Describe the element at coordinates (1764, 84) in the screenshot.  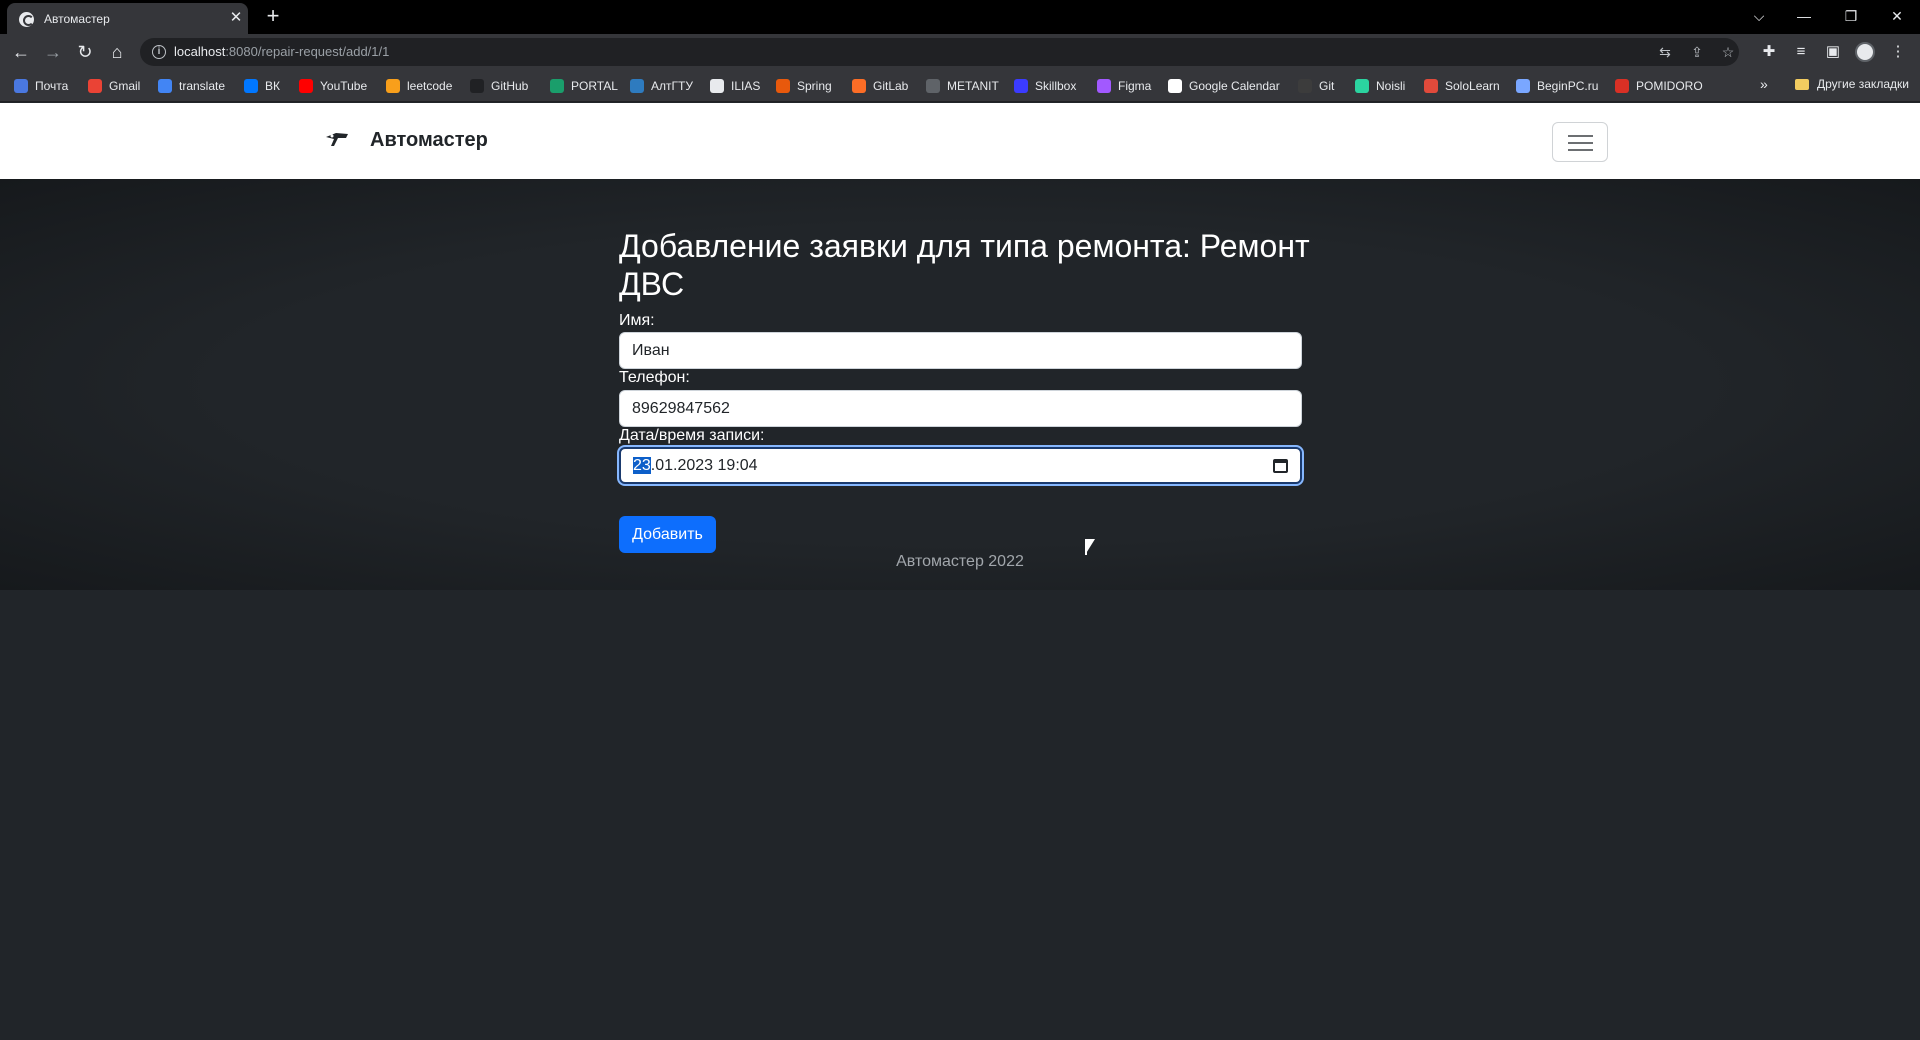
I see `more-bookmarks-icon: »` at that location.